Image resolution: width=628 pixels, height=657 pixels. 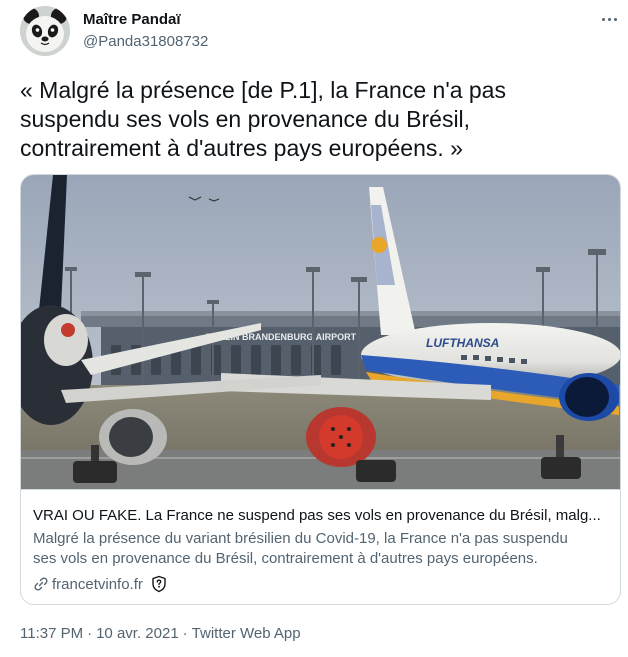 I want to click on link-icon, so click(x=41, y=584).